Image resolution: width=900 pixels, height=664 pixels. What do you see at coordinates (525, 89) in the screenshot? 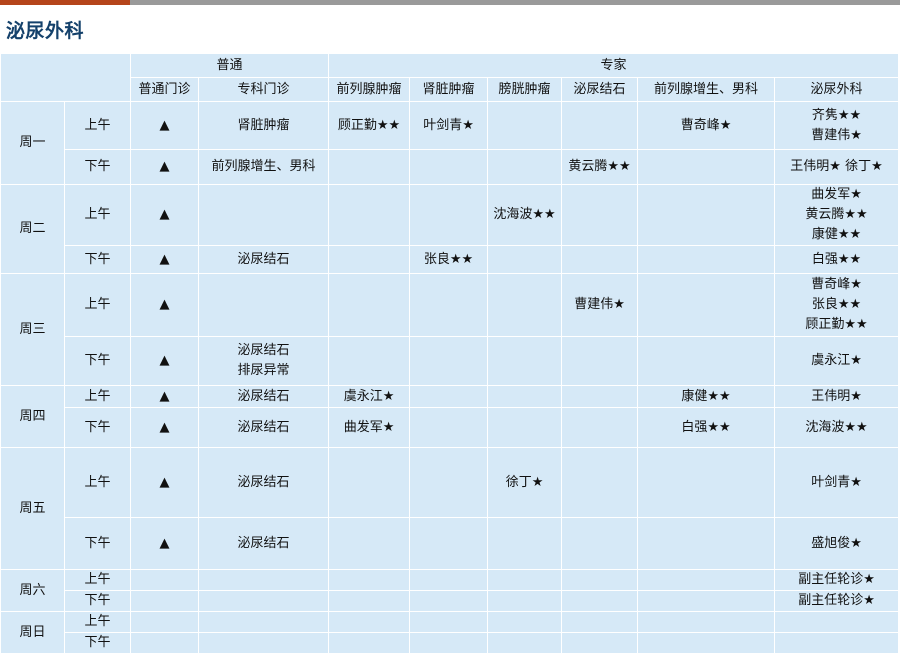
I see `column-header: 膀胱肿瘤` at bounding box center [525, 89].